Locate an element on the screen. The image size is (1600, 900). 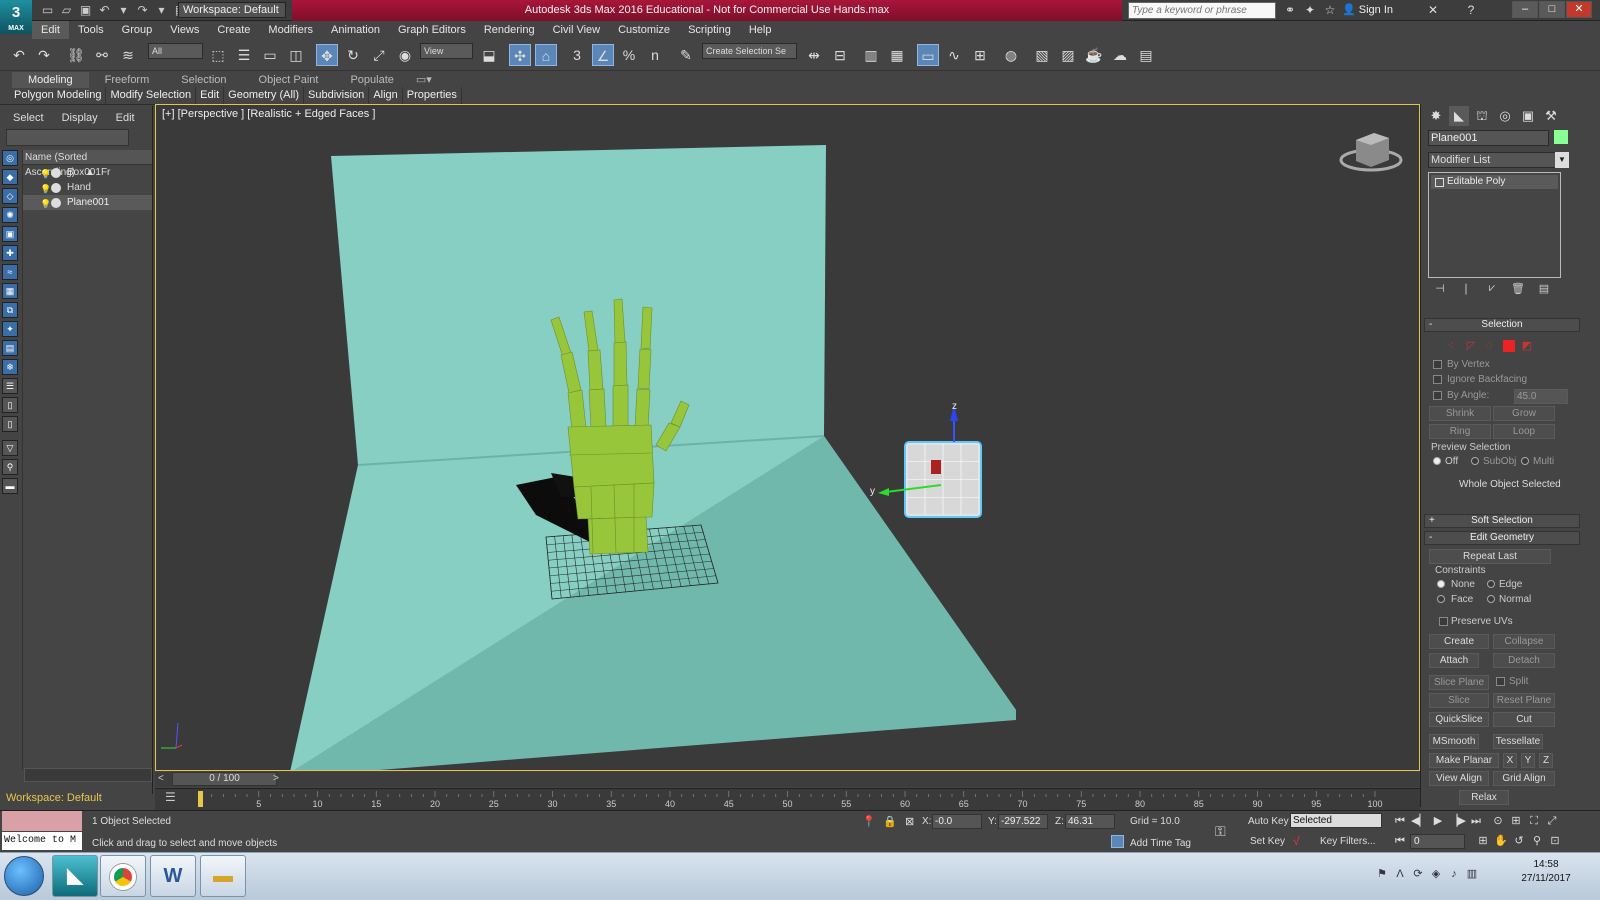
help-icon: ? is located at coordinates (1471, 10).